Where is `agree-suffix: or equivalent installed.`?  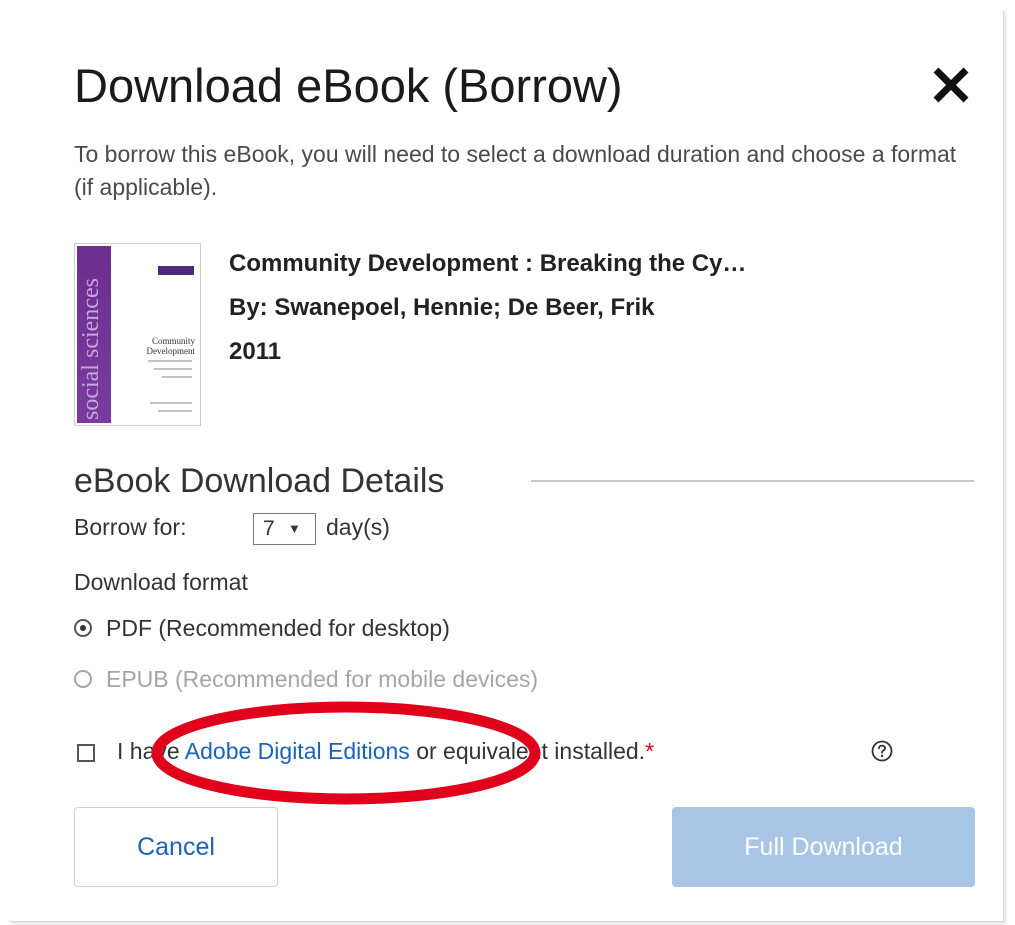
agree-suffix: or equivalent installed. is located at coordinates (527, 751).